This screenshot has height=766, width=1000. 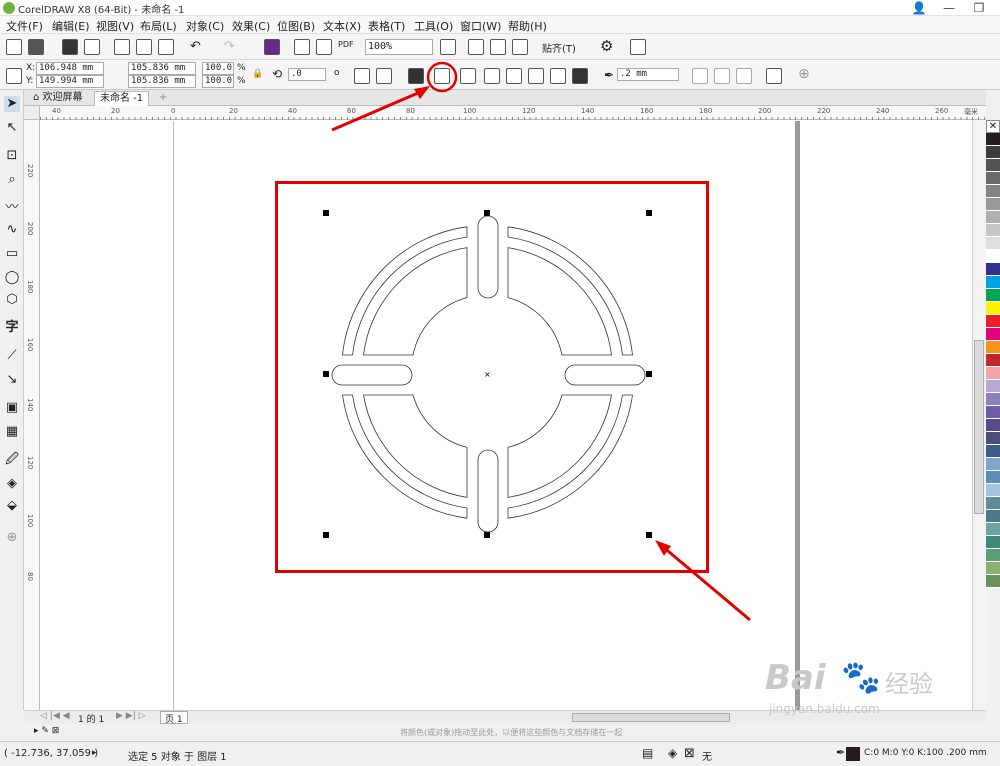 What do you see at coordinates (722, 76) in the screenshot?
I see `break-apart-icon` at bounding box center [722, 76].